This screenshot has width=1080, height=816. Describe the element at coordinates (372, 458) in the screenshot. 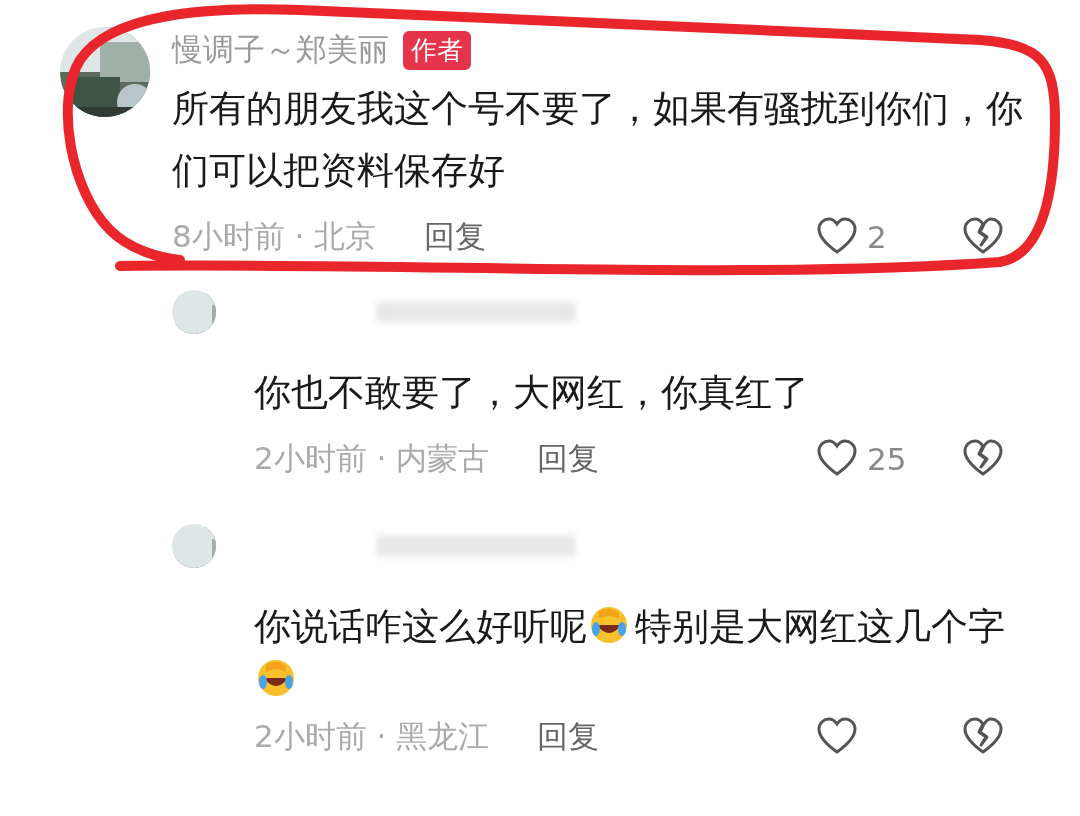

I see `comment-time-location: 2小时前 · 内蒙古` at that location.